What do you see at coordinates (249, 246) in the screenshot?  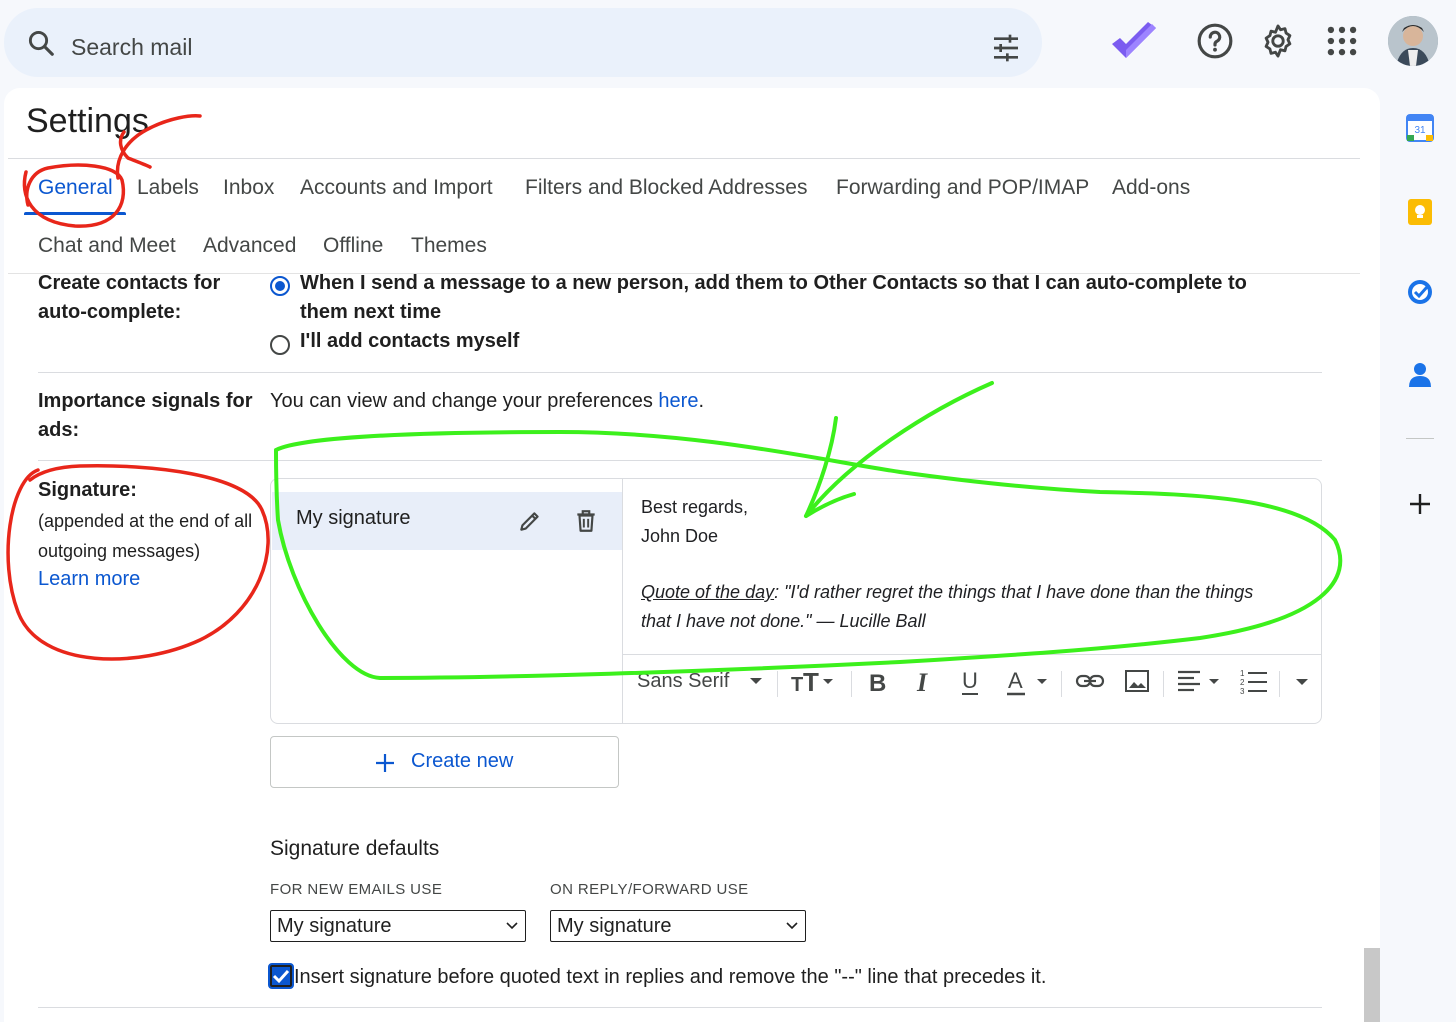 I see `tab-advanced: Advanced` at bounding box center [249, 246].